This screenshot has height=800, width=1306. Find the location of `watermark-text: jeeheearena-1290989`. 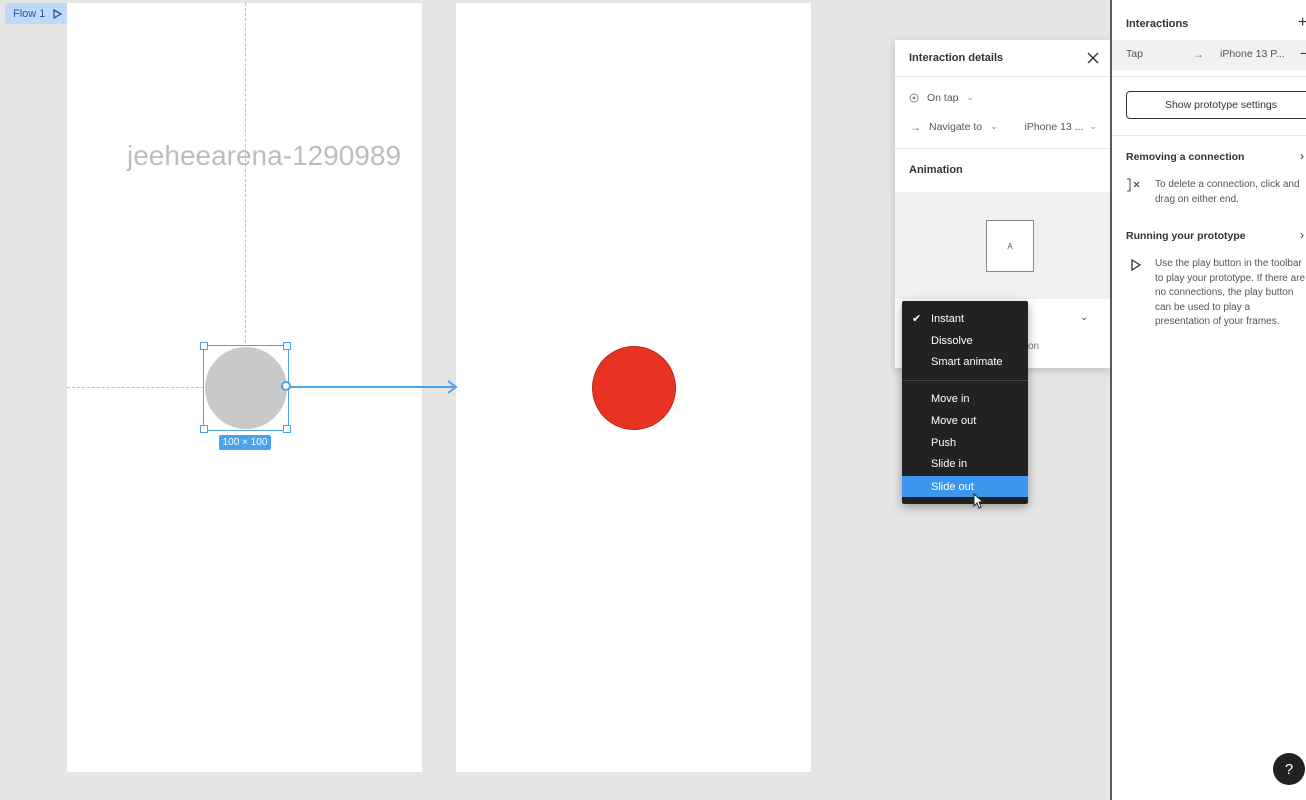

watermark-text: jeeheearena-1290989 is located at coordinates (264, 155).